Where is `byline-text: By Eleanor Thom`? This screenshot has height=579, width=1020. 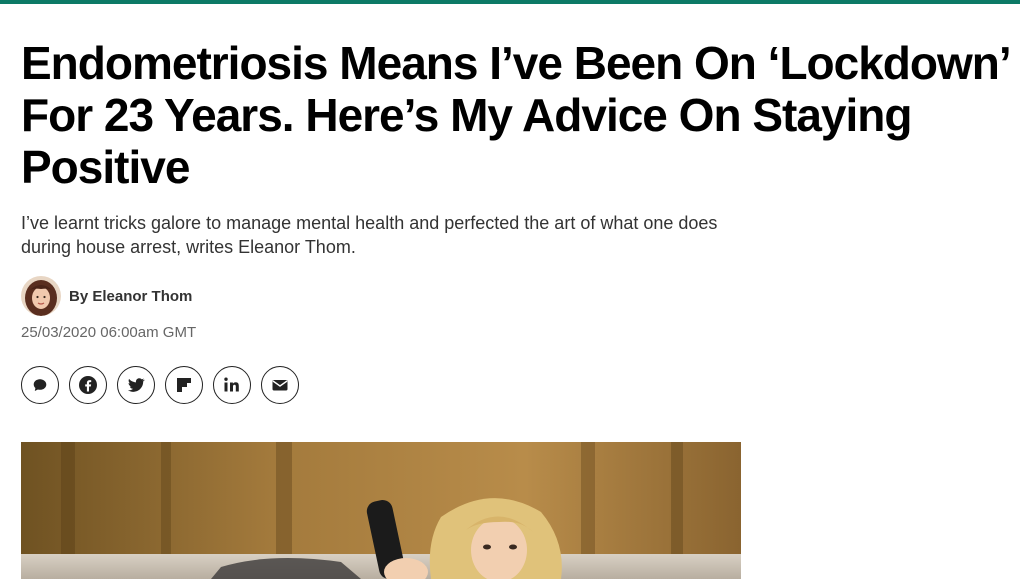 byline-text: By Eleanor Thom is located at coordinates (130, 296).